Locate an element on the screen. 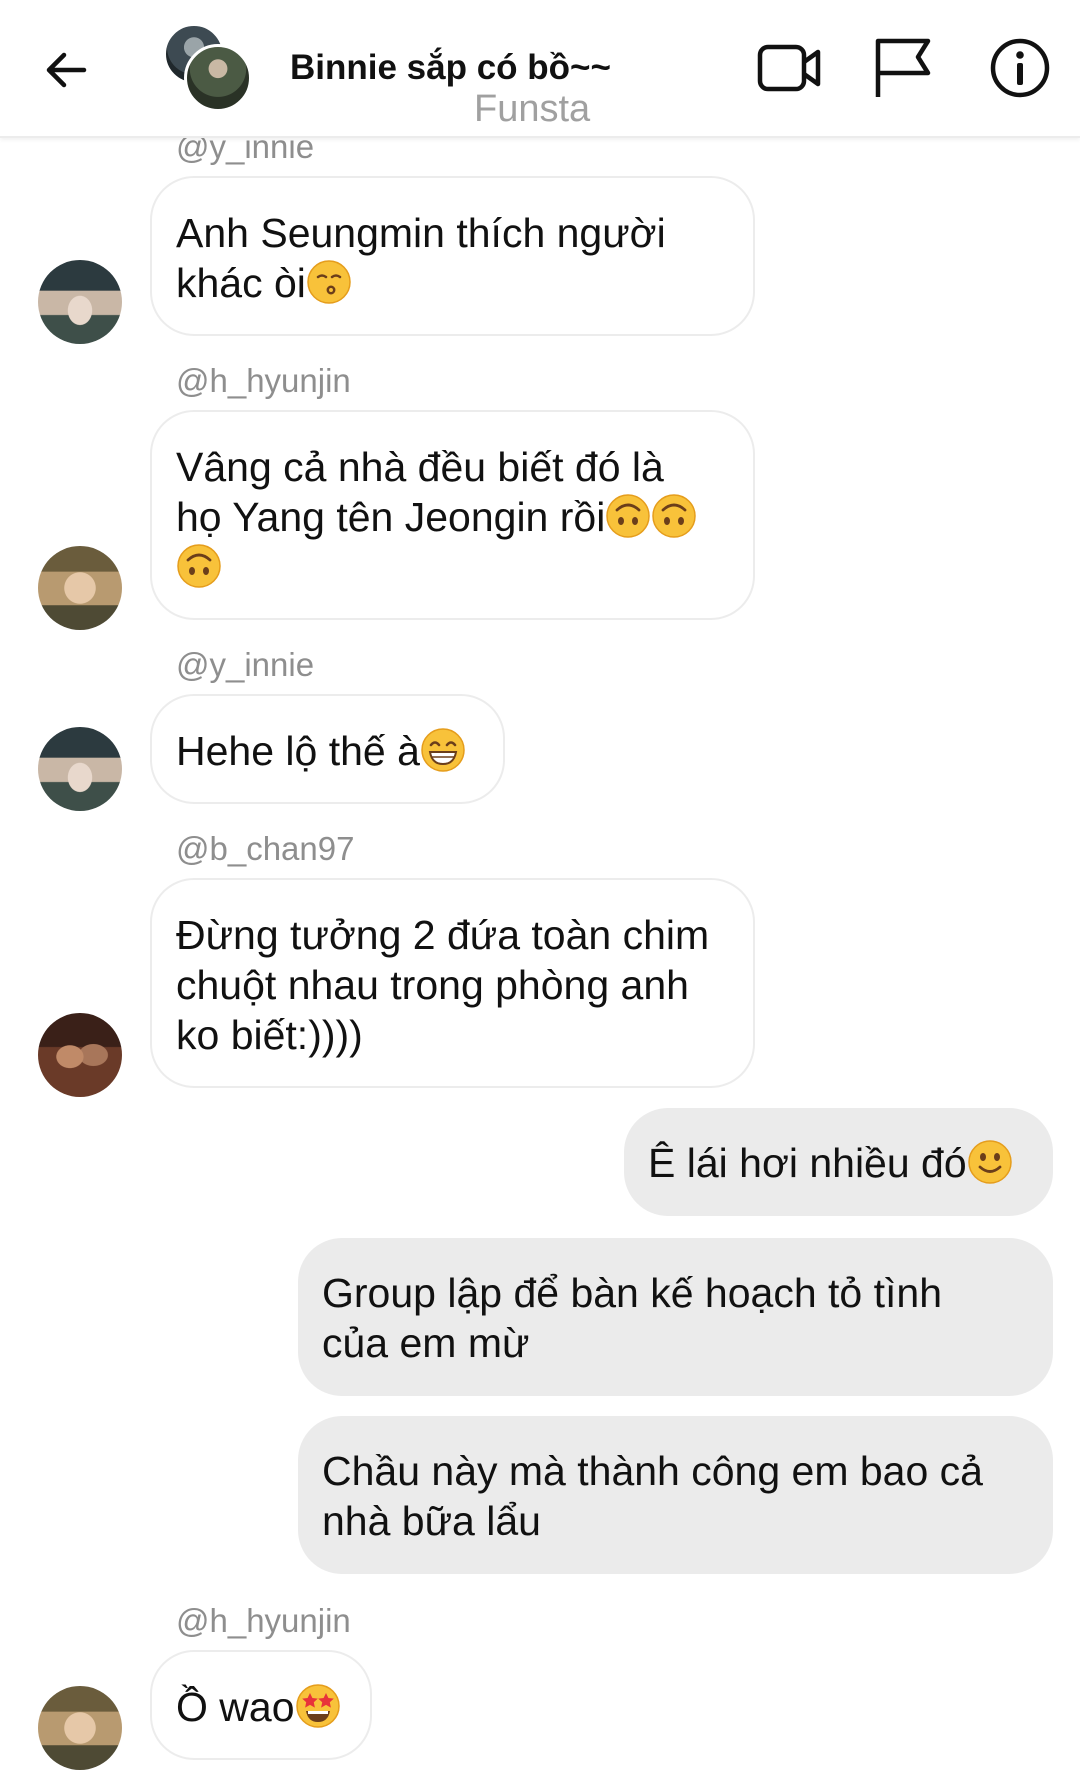 The width and height of the screenshot is (1080, 1785). group-avatar-front is located at coordinates (218, 78).